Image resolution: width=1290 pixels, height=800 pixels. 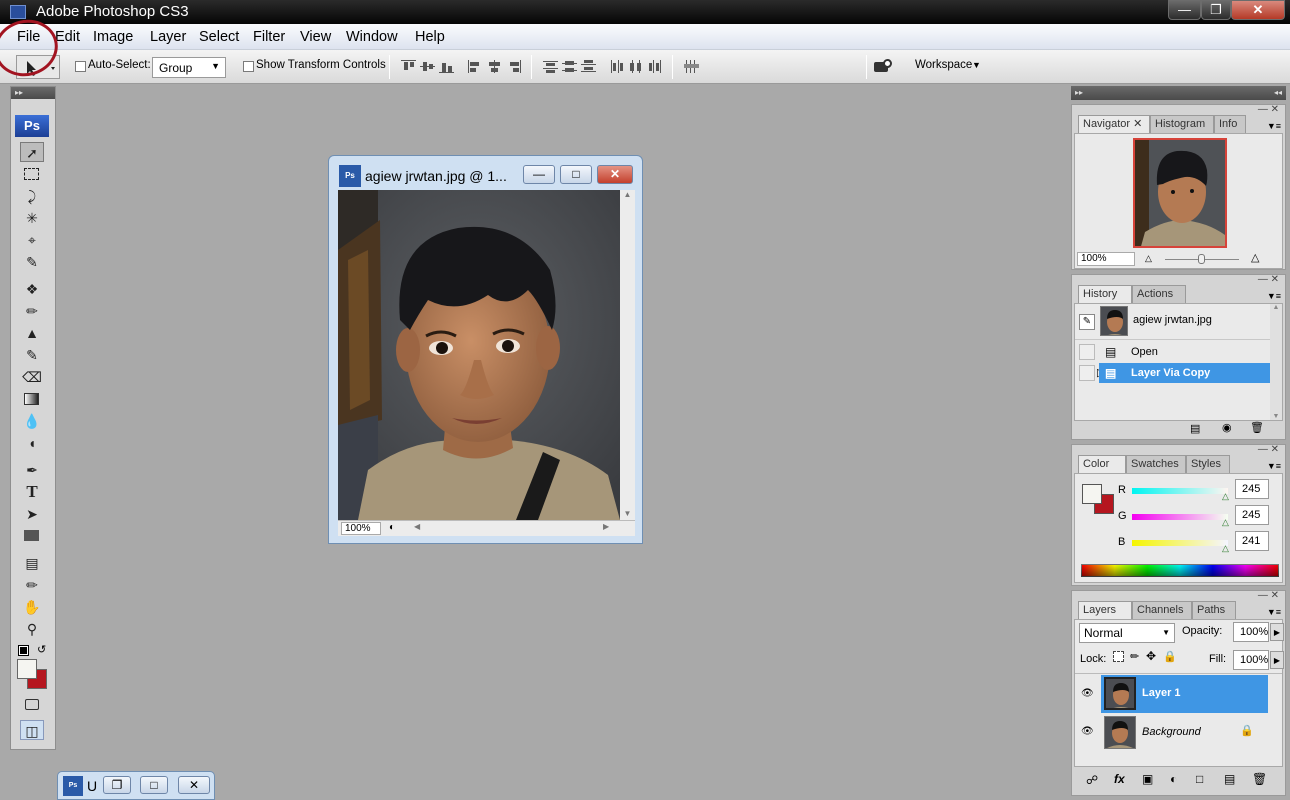 What do you see at coordinates (1174, 352) in the screenshot?
I see `history-item-open: ▤ Open` at bounding box center [1174, 352].